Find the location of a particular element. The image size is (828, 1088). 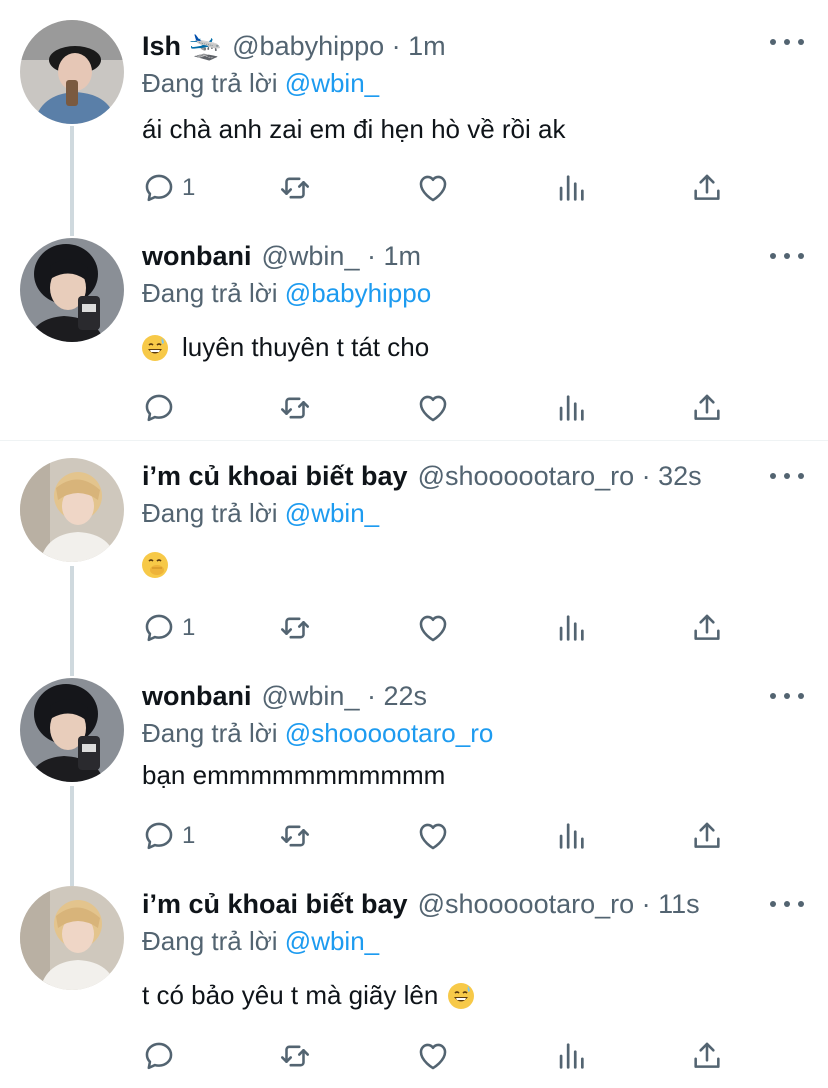

tweet-text-row: bạn emmmmmmmmmmm is located at coordinates (293, 775).